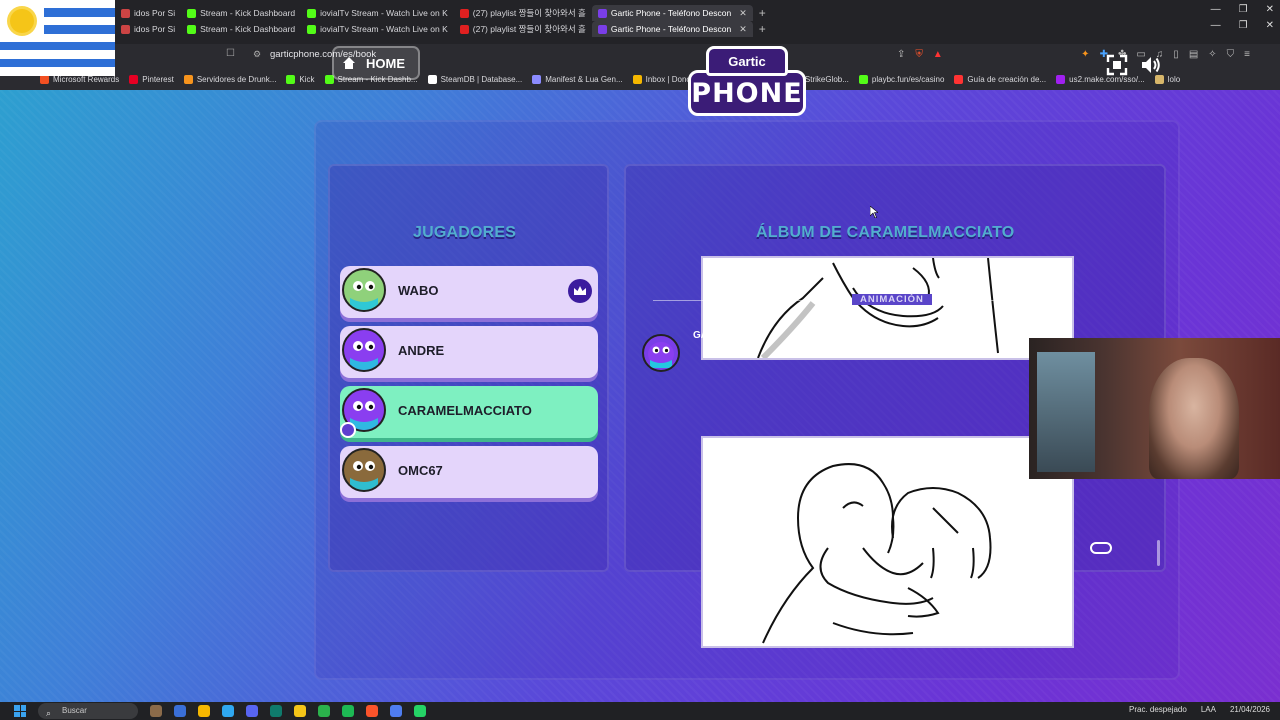 The image size is (1280, 720). What do you see at coordinates (248, 29) in the screenshot?
I see `tab-label: Stream - Kick Dashboard` at bounding box center [248, 29].